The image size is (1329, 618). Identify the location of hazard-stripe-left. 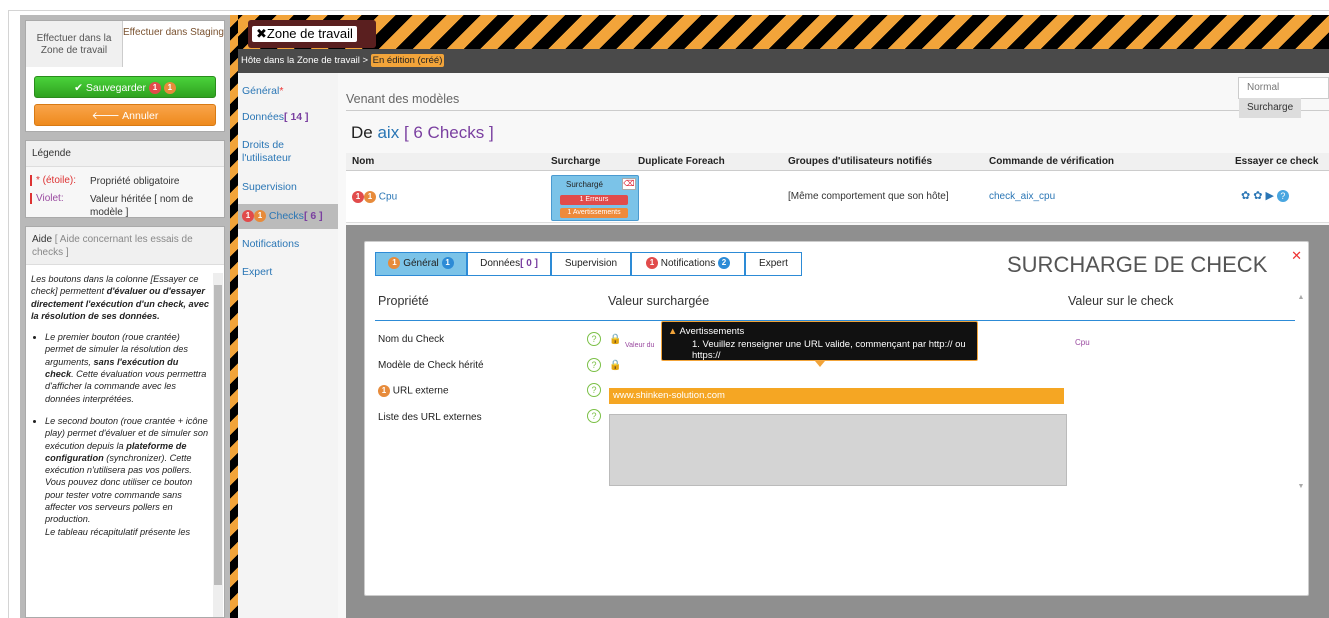
(234, 316).